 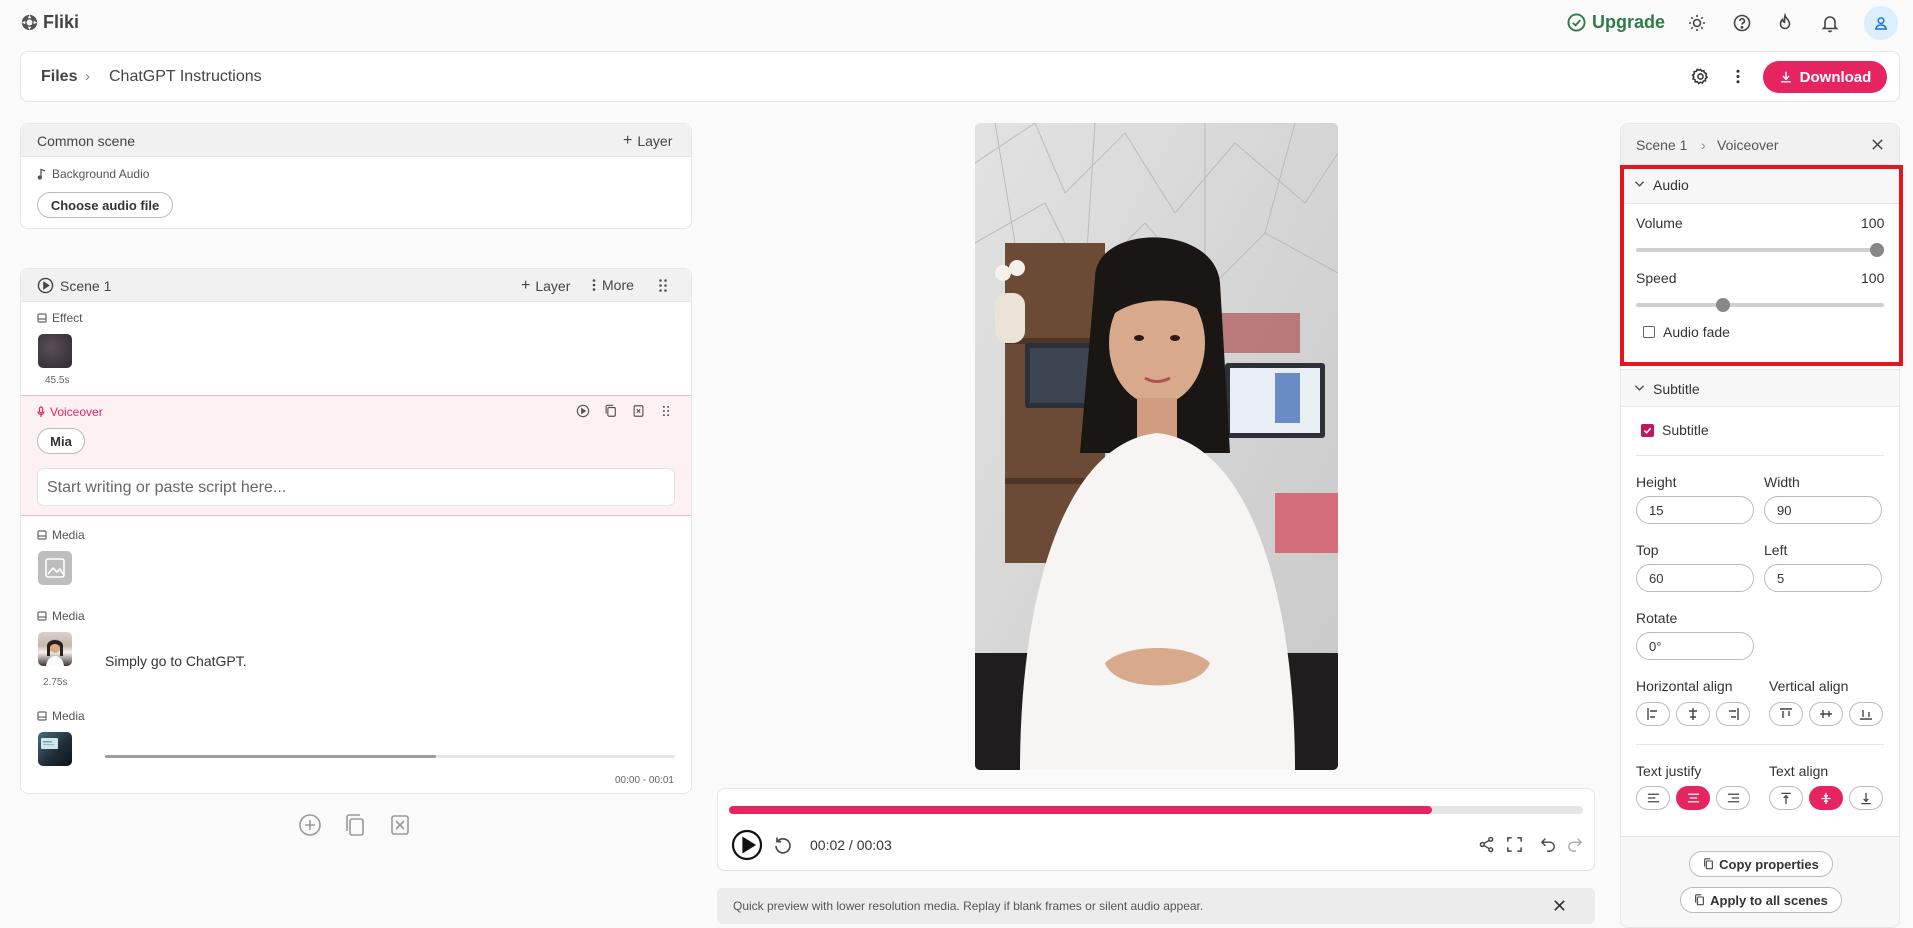 I want to click on fullscreen-icon, so click(x=1514, y=844).